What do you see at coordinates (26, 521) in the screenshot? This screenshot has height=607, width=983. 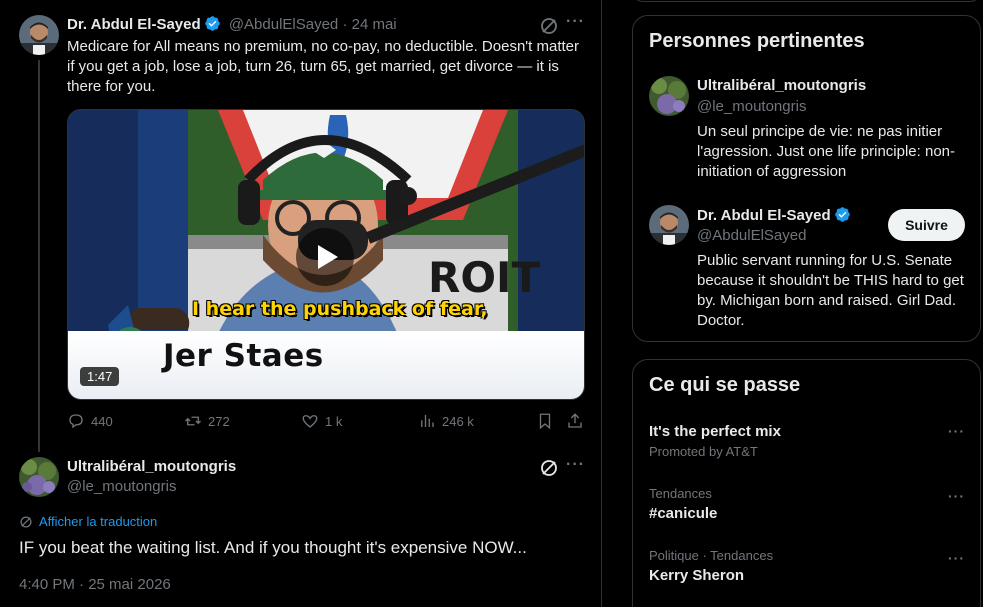 I see `translate-icon` at bounding box center [26, 521].